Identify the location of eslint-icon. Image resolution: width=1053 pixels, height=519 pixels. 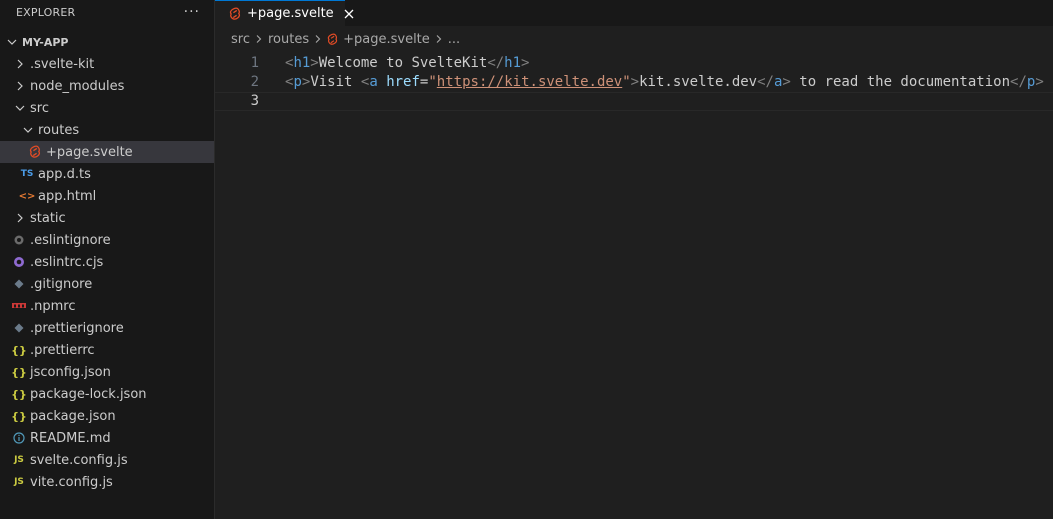
(19, 262).